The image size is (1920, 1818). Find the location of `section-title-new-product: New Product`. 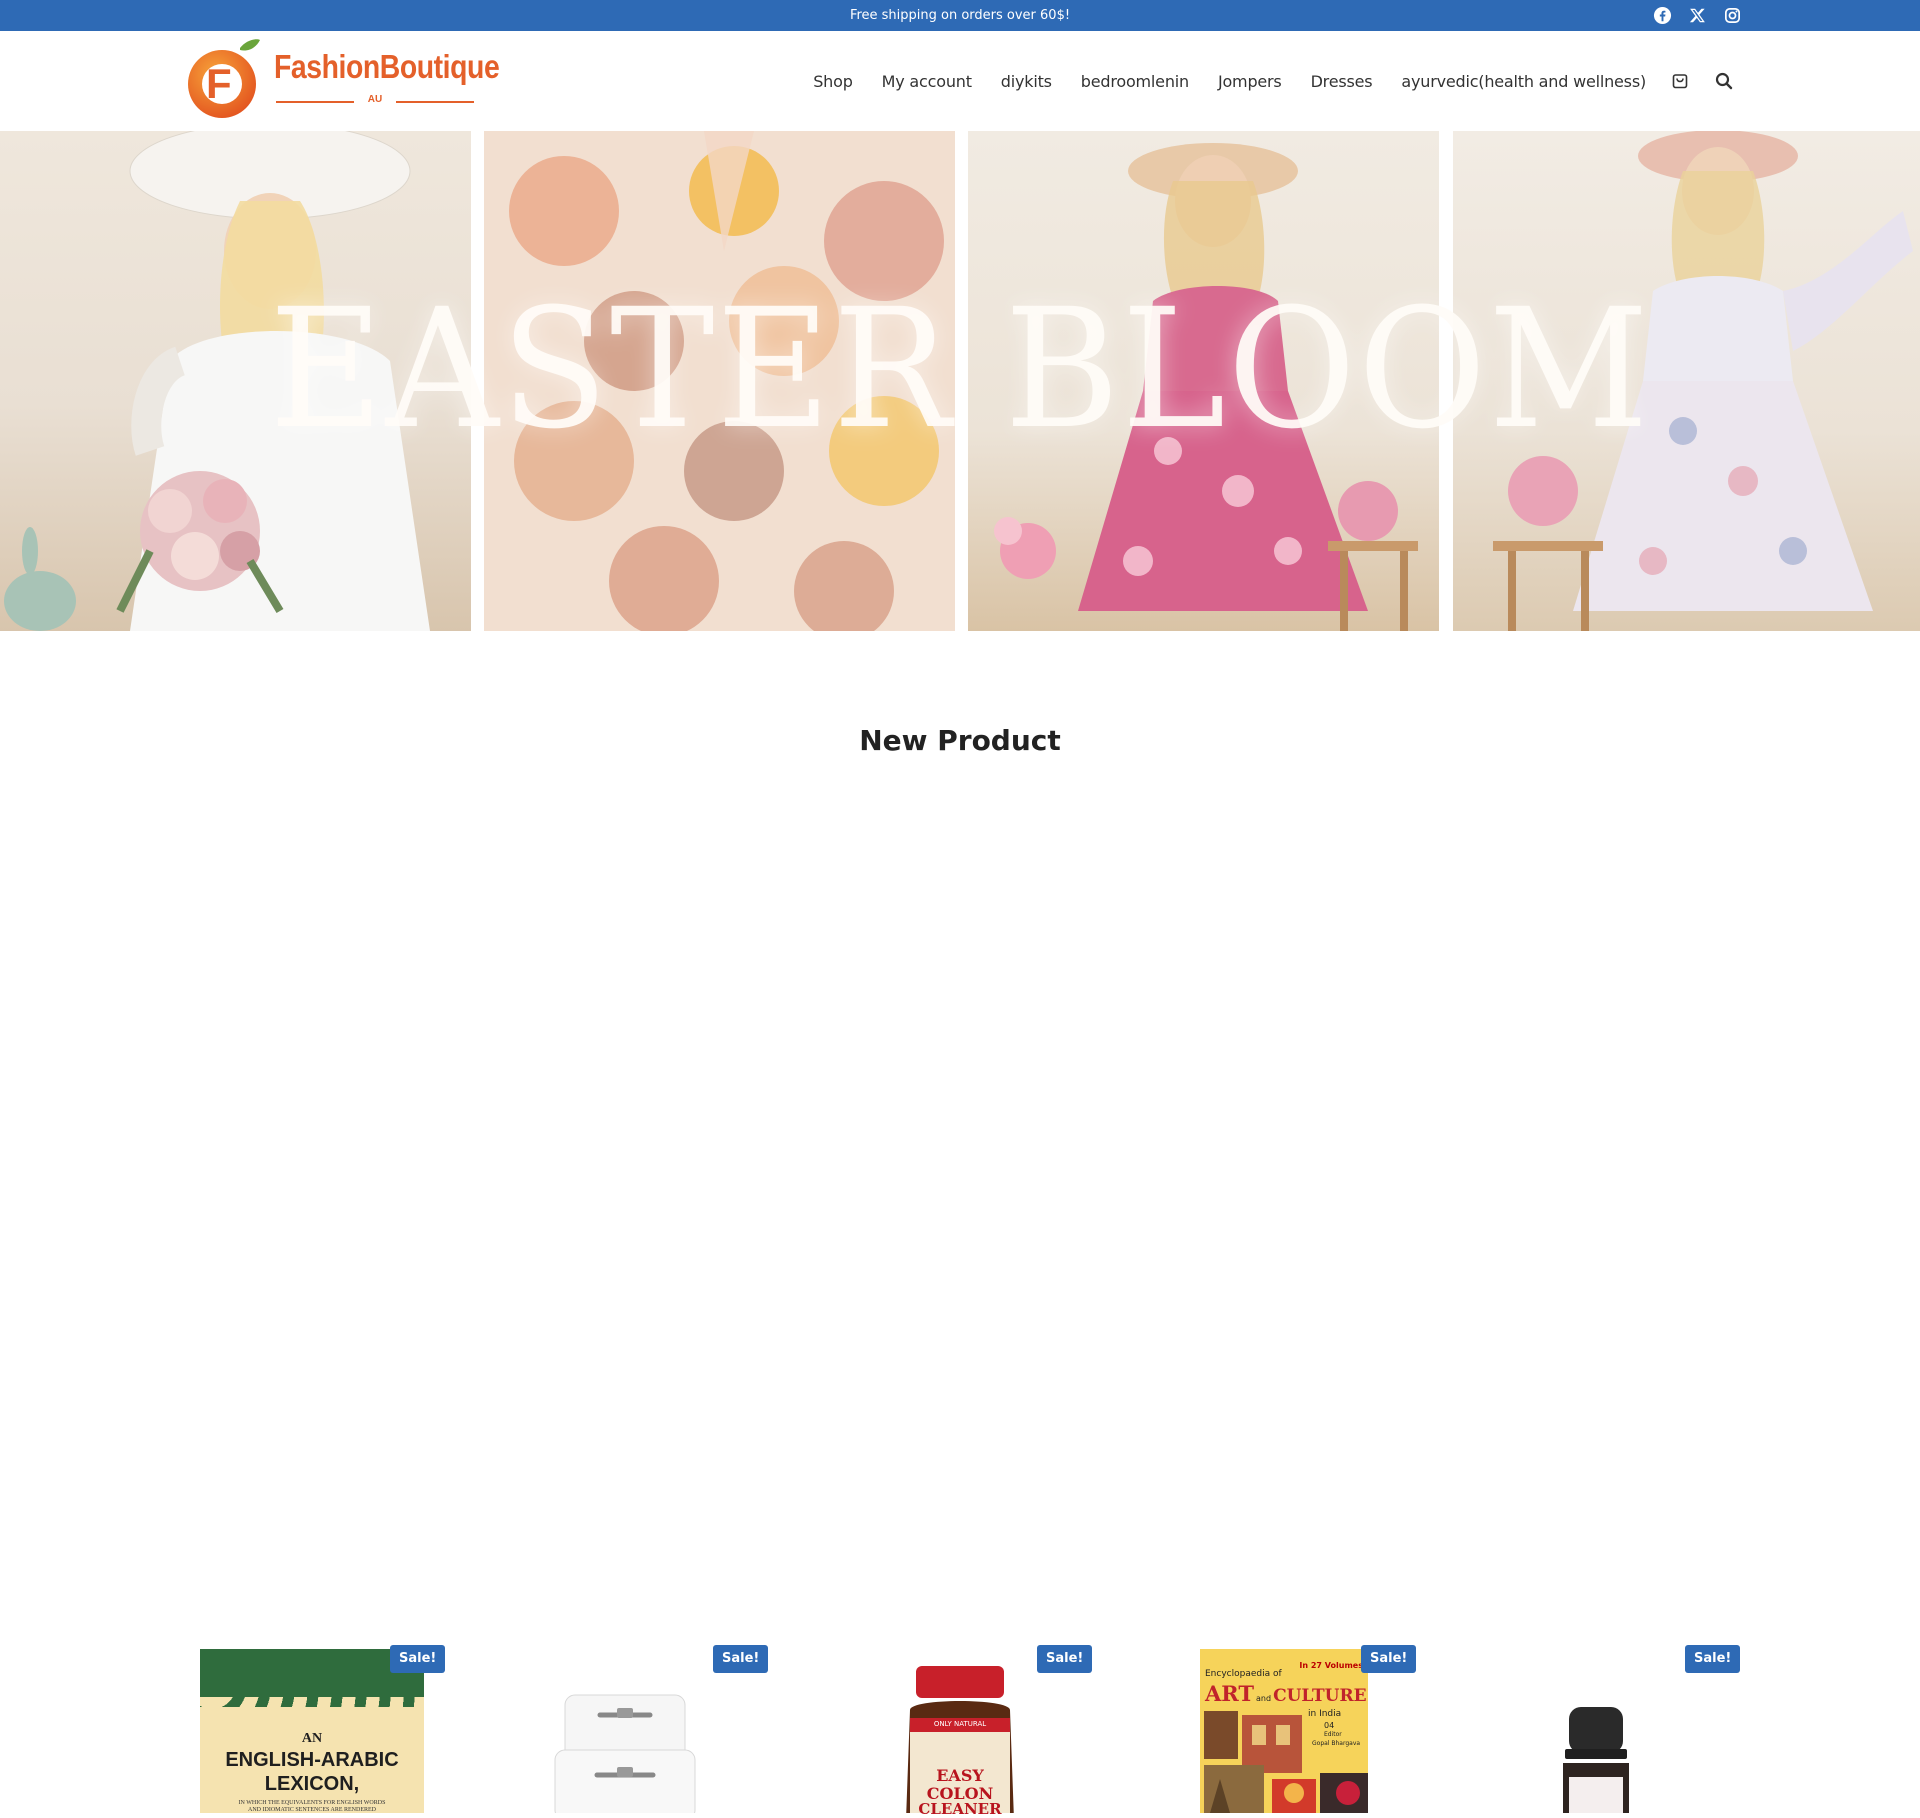

section-title-new-product: New Product is located at coordinates (960, 740).